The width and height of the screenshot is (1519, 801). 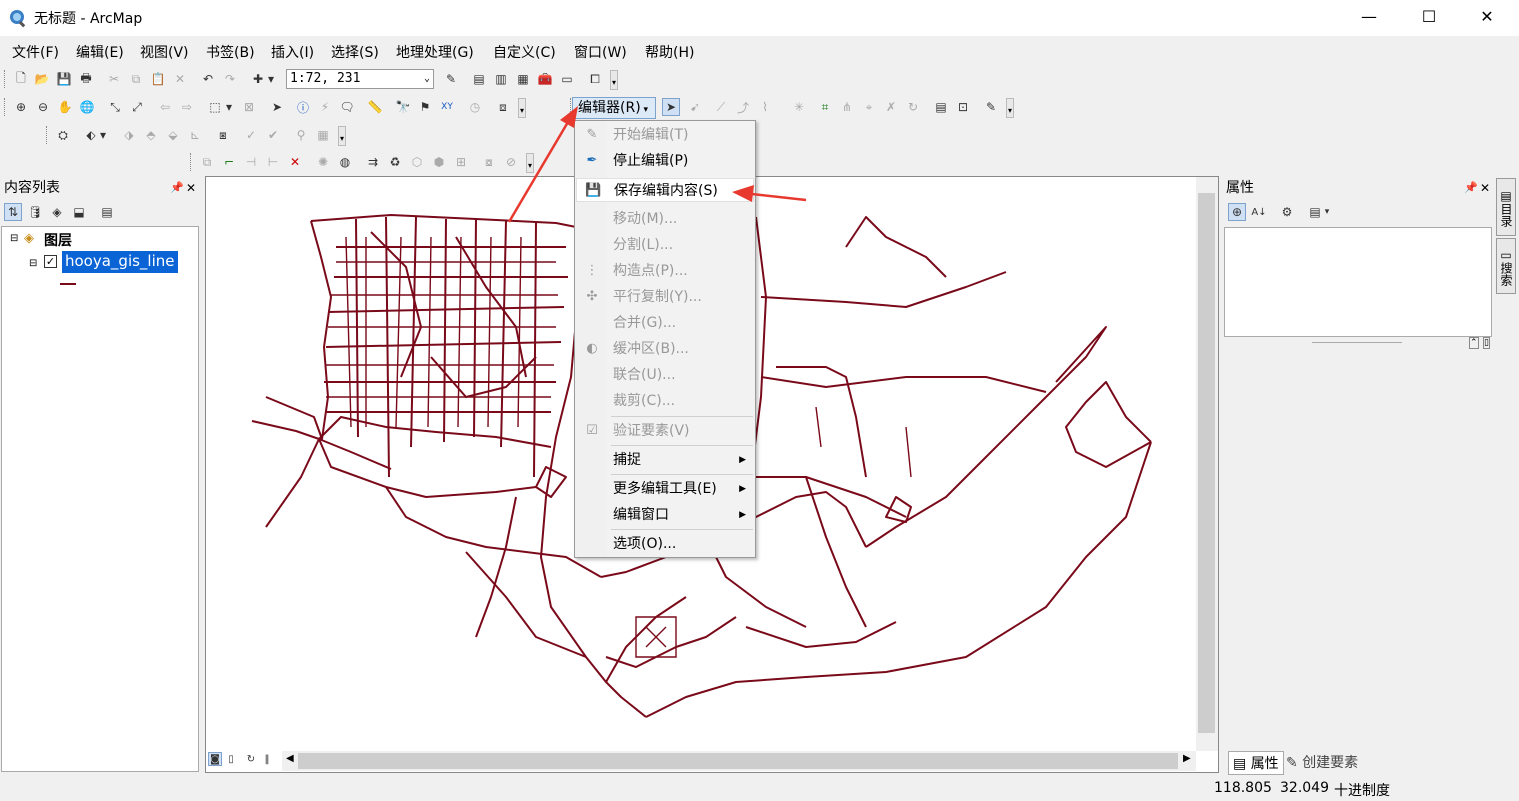 What do you see at coordinates (35, 52) in the screenshot?
I see `menu-file: 文件(F)` at bounding box center [35, 52].